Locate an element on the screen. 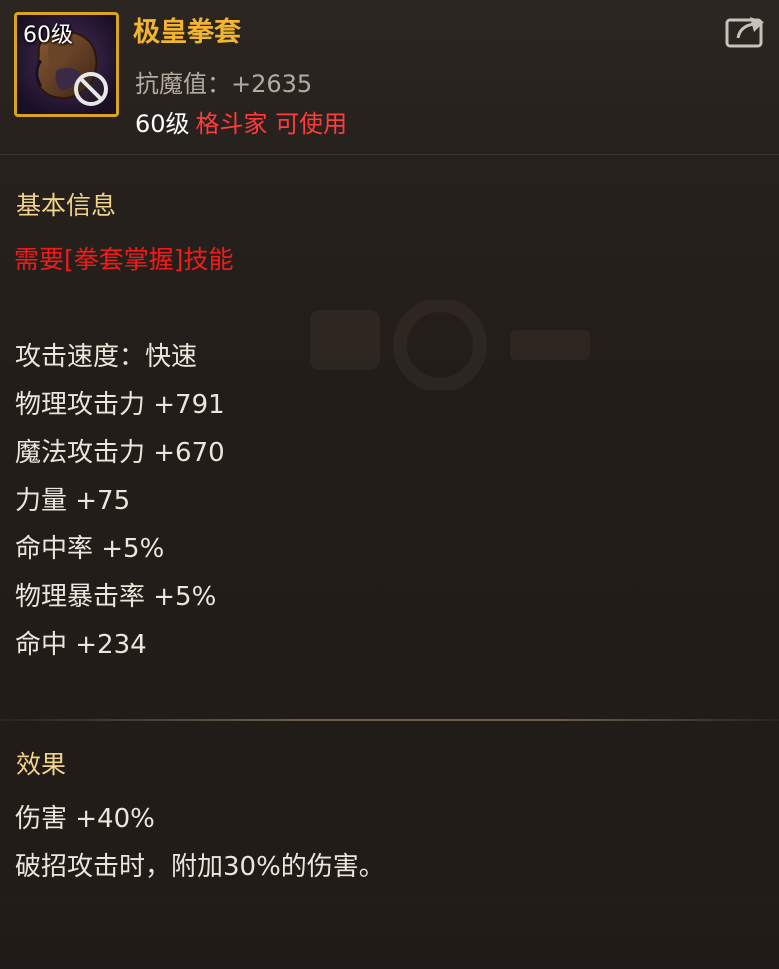  share-button is located at coordinates (747, 31).